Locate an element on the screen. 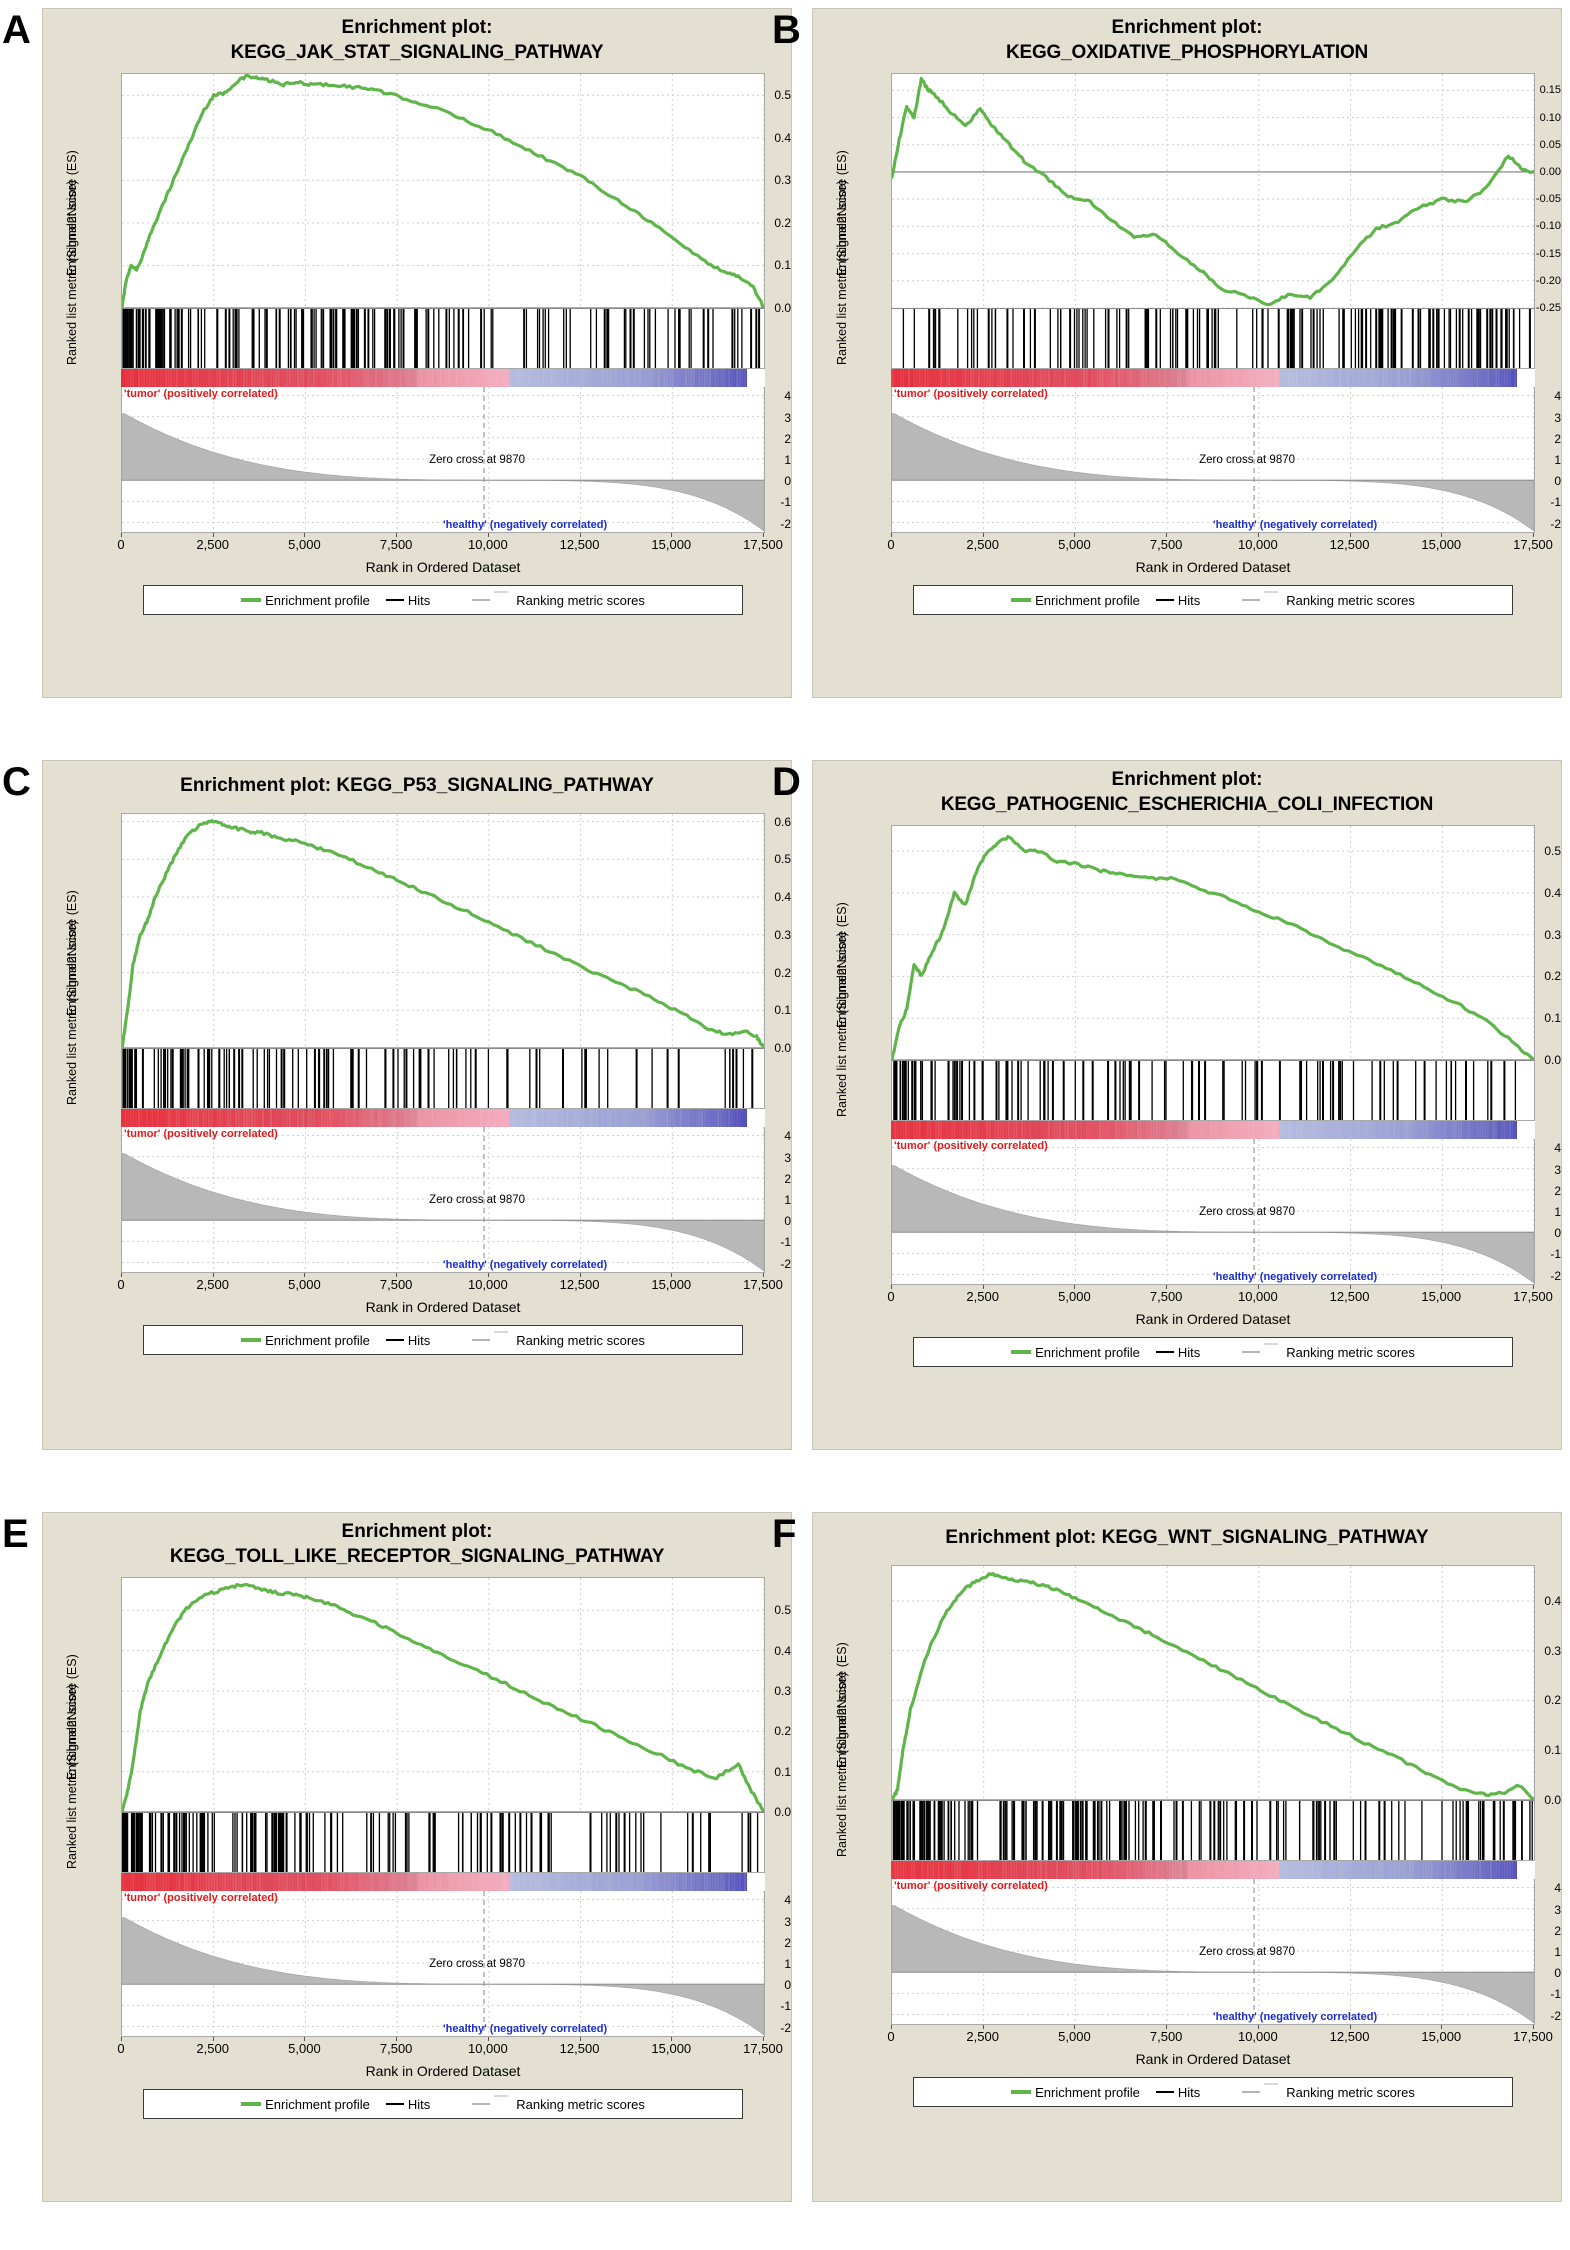 The width and height of the screenshot is (1570, 2250). es-ytick: 0.10 is located at coordinates (1550, 117).